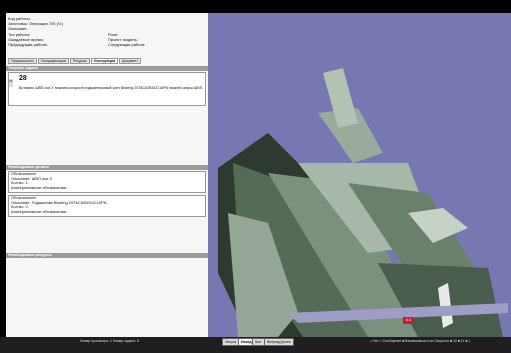  What do you see at coordinates (80, 61) in the screenshot?
I see `tab-resources: Ресурсы` at bounding box center [80, 61].